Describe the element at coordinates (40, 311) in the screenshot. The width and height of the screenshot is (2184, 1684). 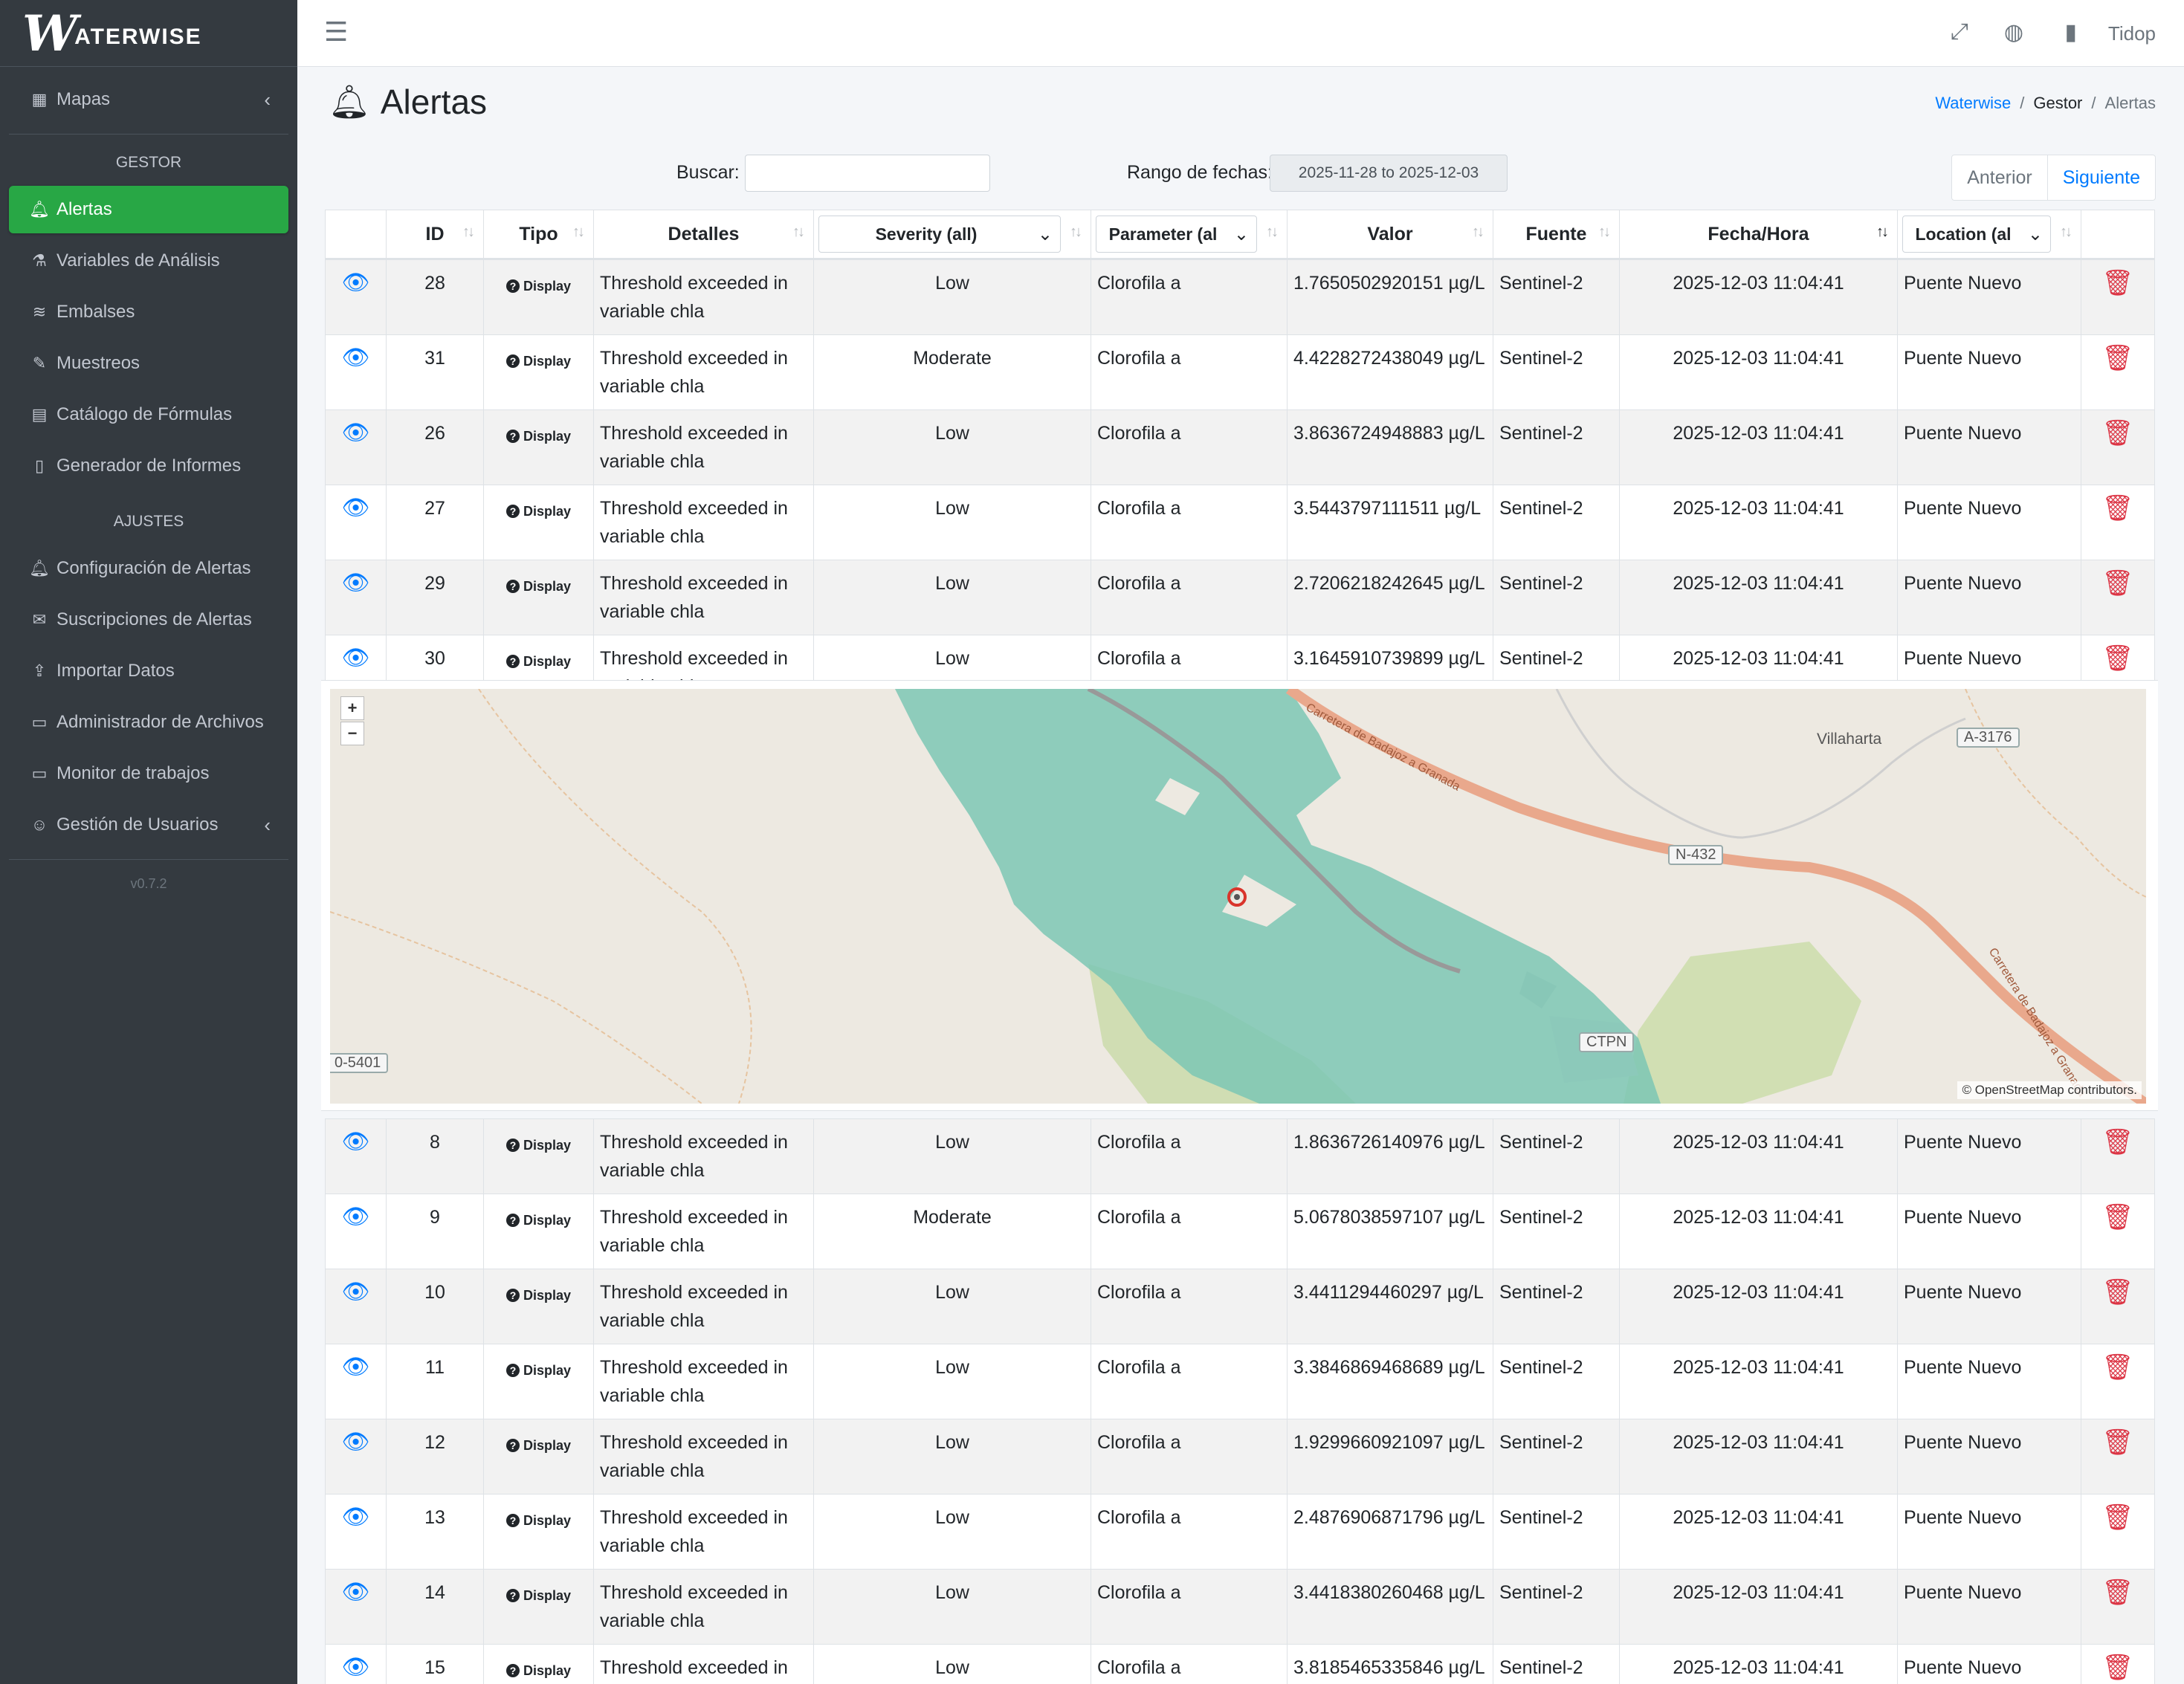
I see `water-icon: ≋` at that location.